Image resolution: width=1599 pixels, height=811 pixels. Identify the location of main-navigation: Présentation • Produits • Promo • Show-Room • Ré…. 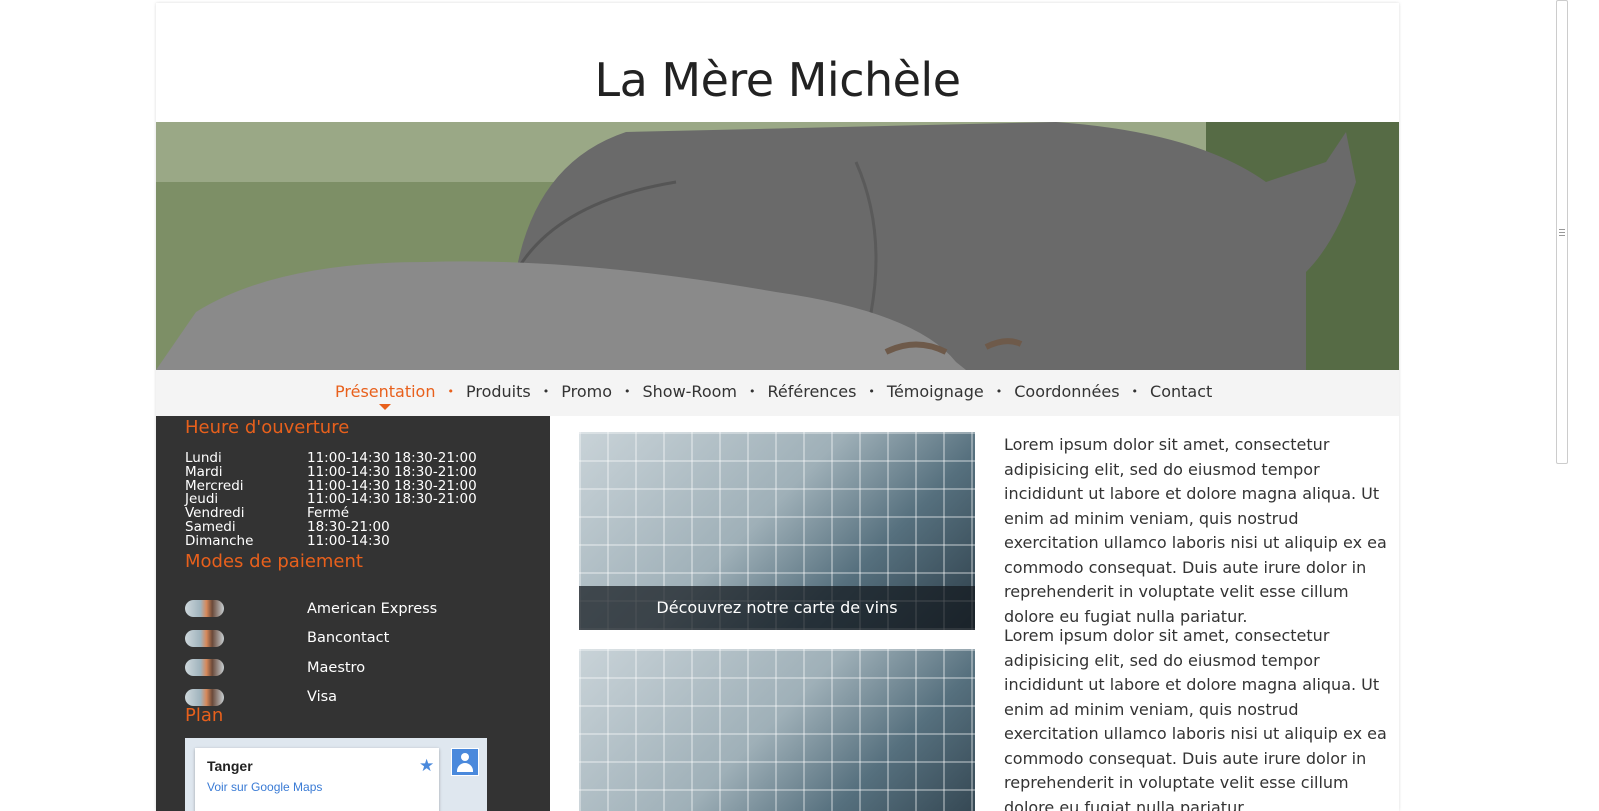
(777, 393).